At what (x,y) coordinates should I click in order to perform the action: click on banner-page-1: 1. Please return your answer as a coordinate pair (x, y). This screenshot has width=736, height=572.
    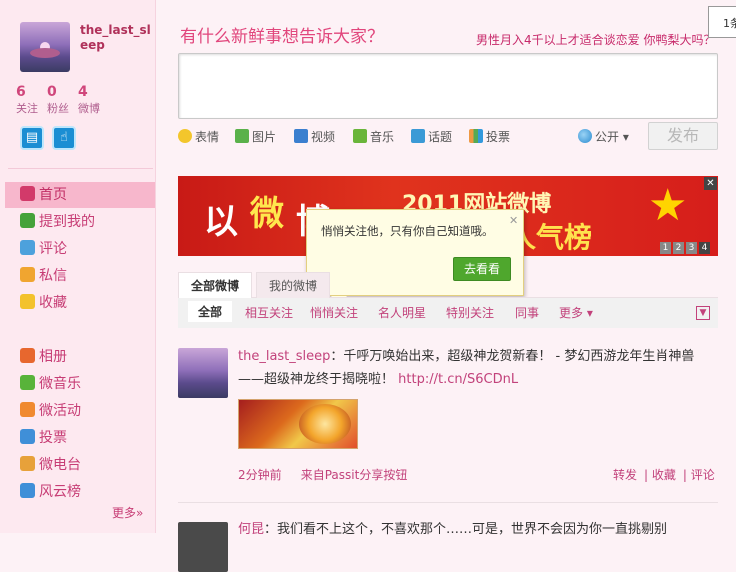
    Looking at the image, I should click on (665, 248).